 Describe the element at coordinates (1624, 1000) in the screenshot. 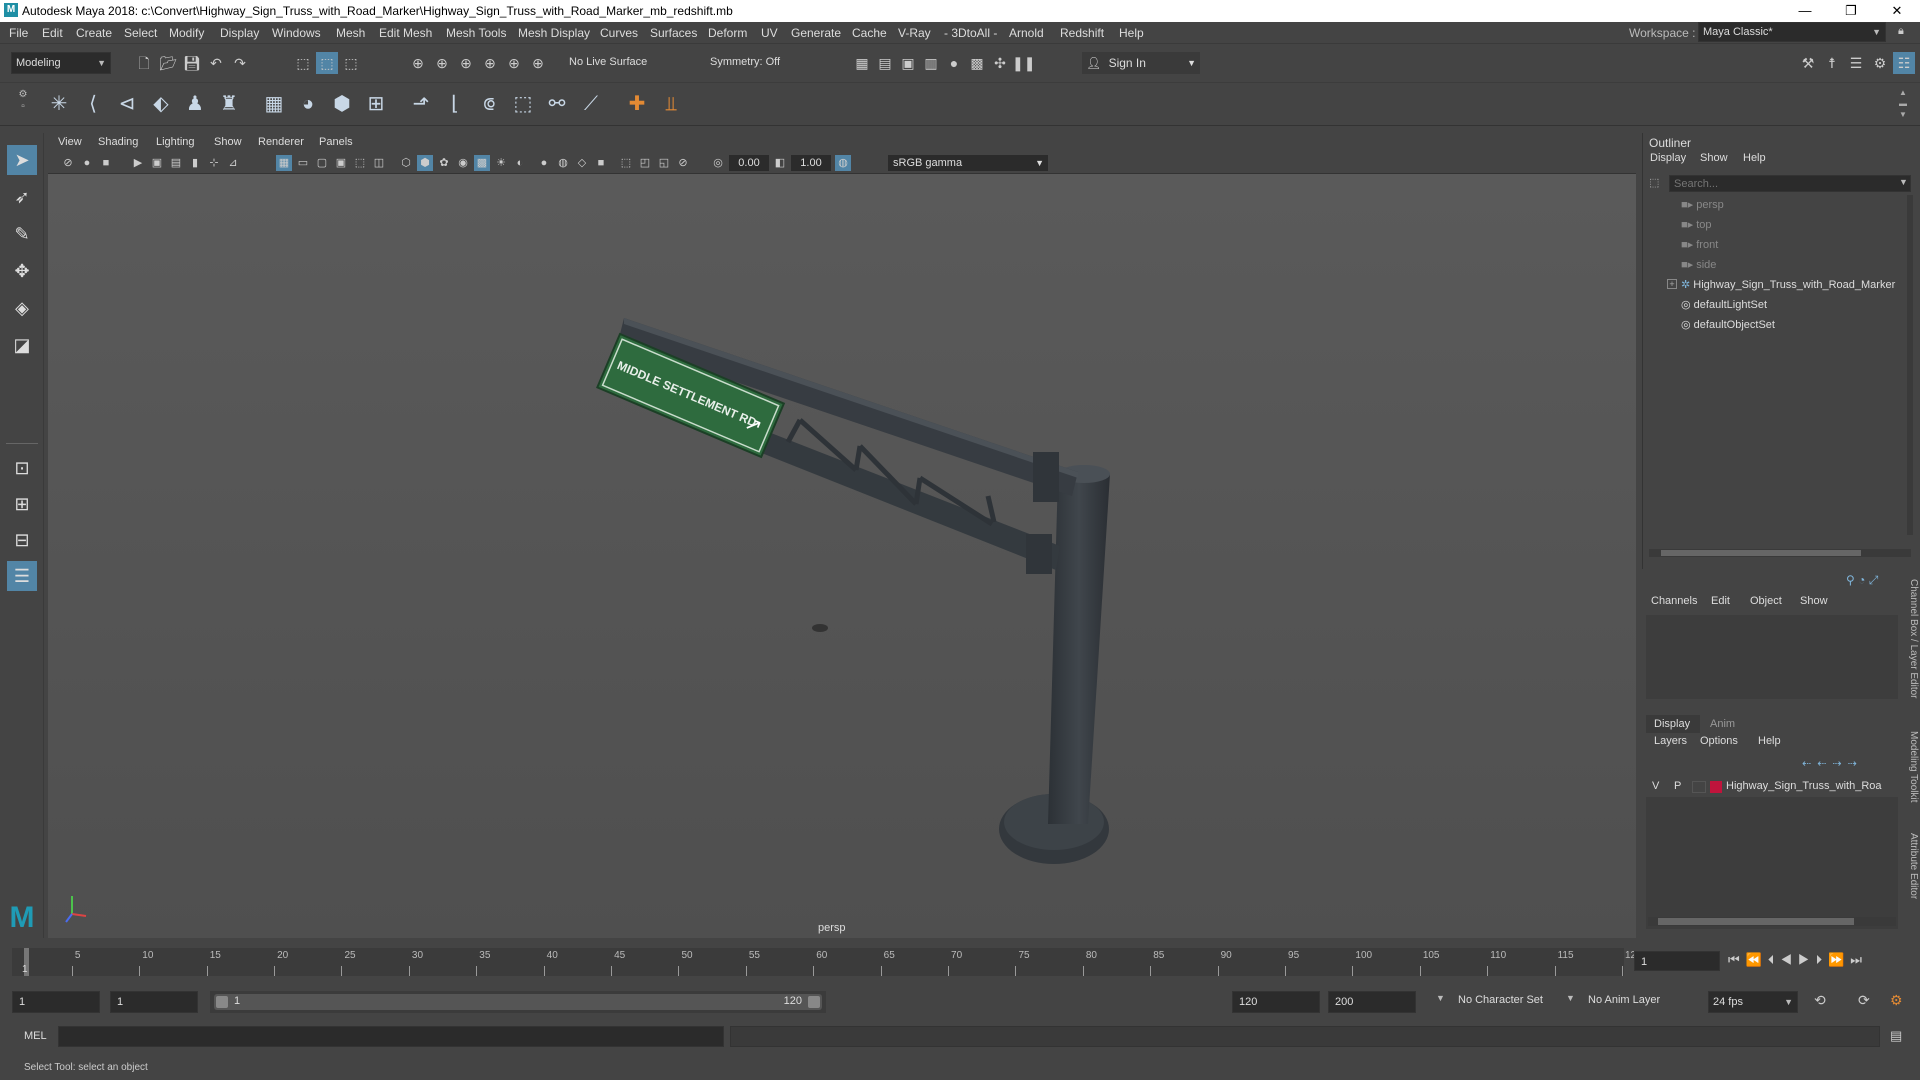

I see `anim-layer-label: No Anim Layer` at that location.